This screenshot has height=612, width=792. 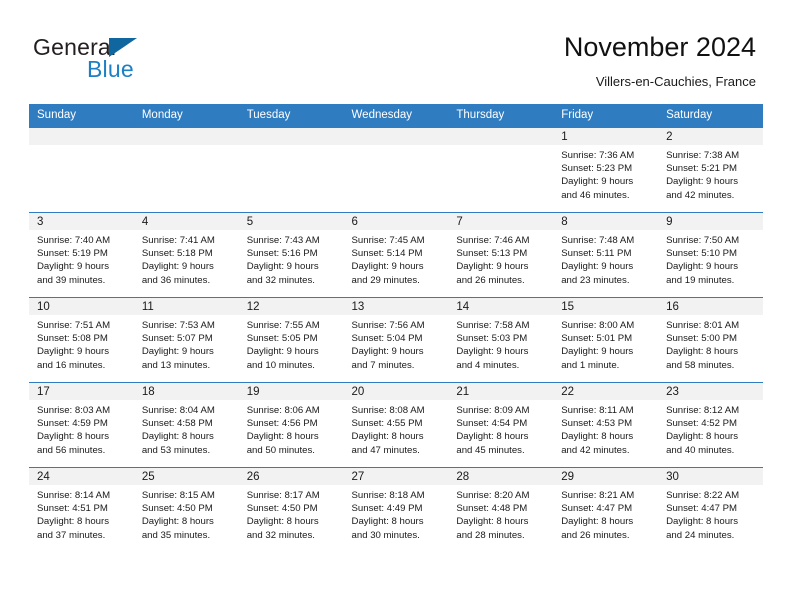 I want to click on day-detail-line: Sunrise: 8:20 AM, so click(x=493, y=495).